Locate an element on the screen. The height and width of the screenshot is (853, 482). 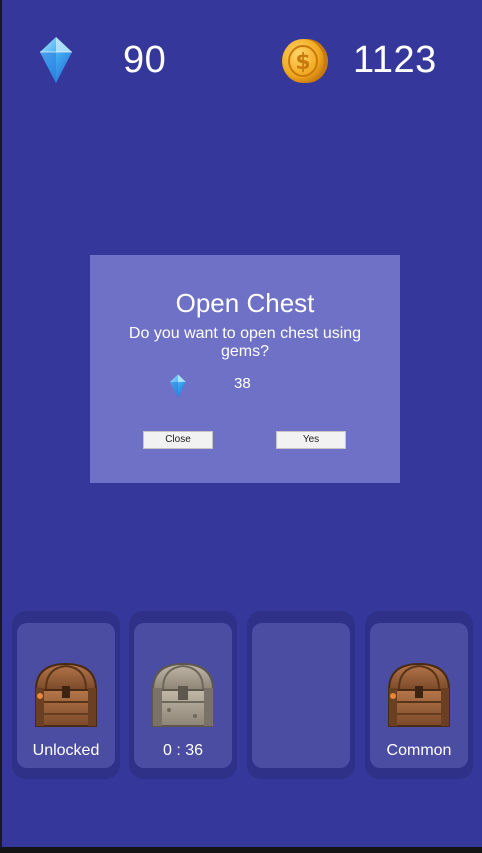
slot-card: Unlocked is located at coordinates (66, 695).